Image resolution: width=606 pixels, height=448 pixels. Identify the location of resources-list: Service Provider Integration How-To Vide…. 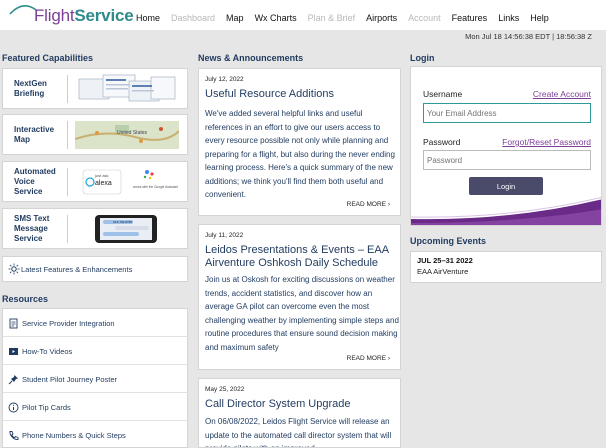
(95, 378).